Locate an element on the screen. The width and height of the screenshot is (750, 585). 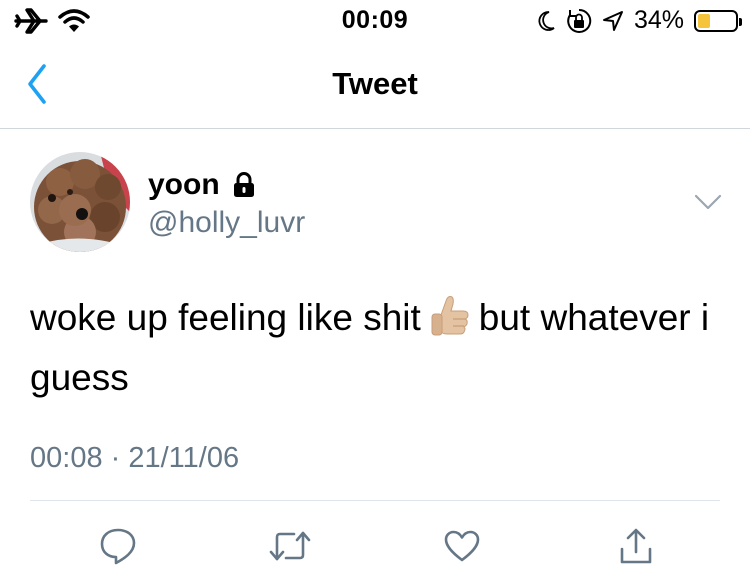
battery-icon is located at coordinates (718, 20).